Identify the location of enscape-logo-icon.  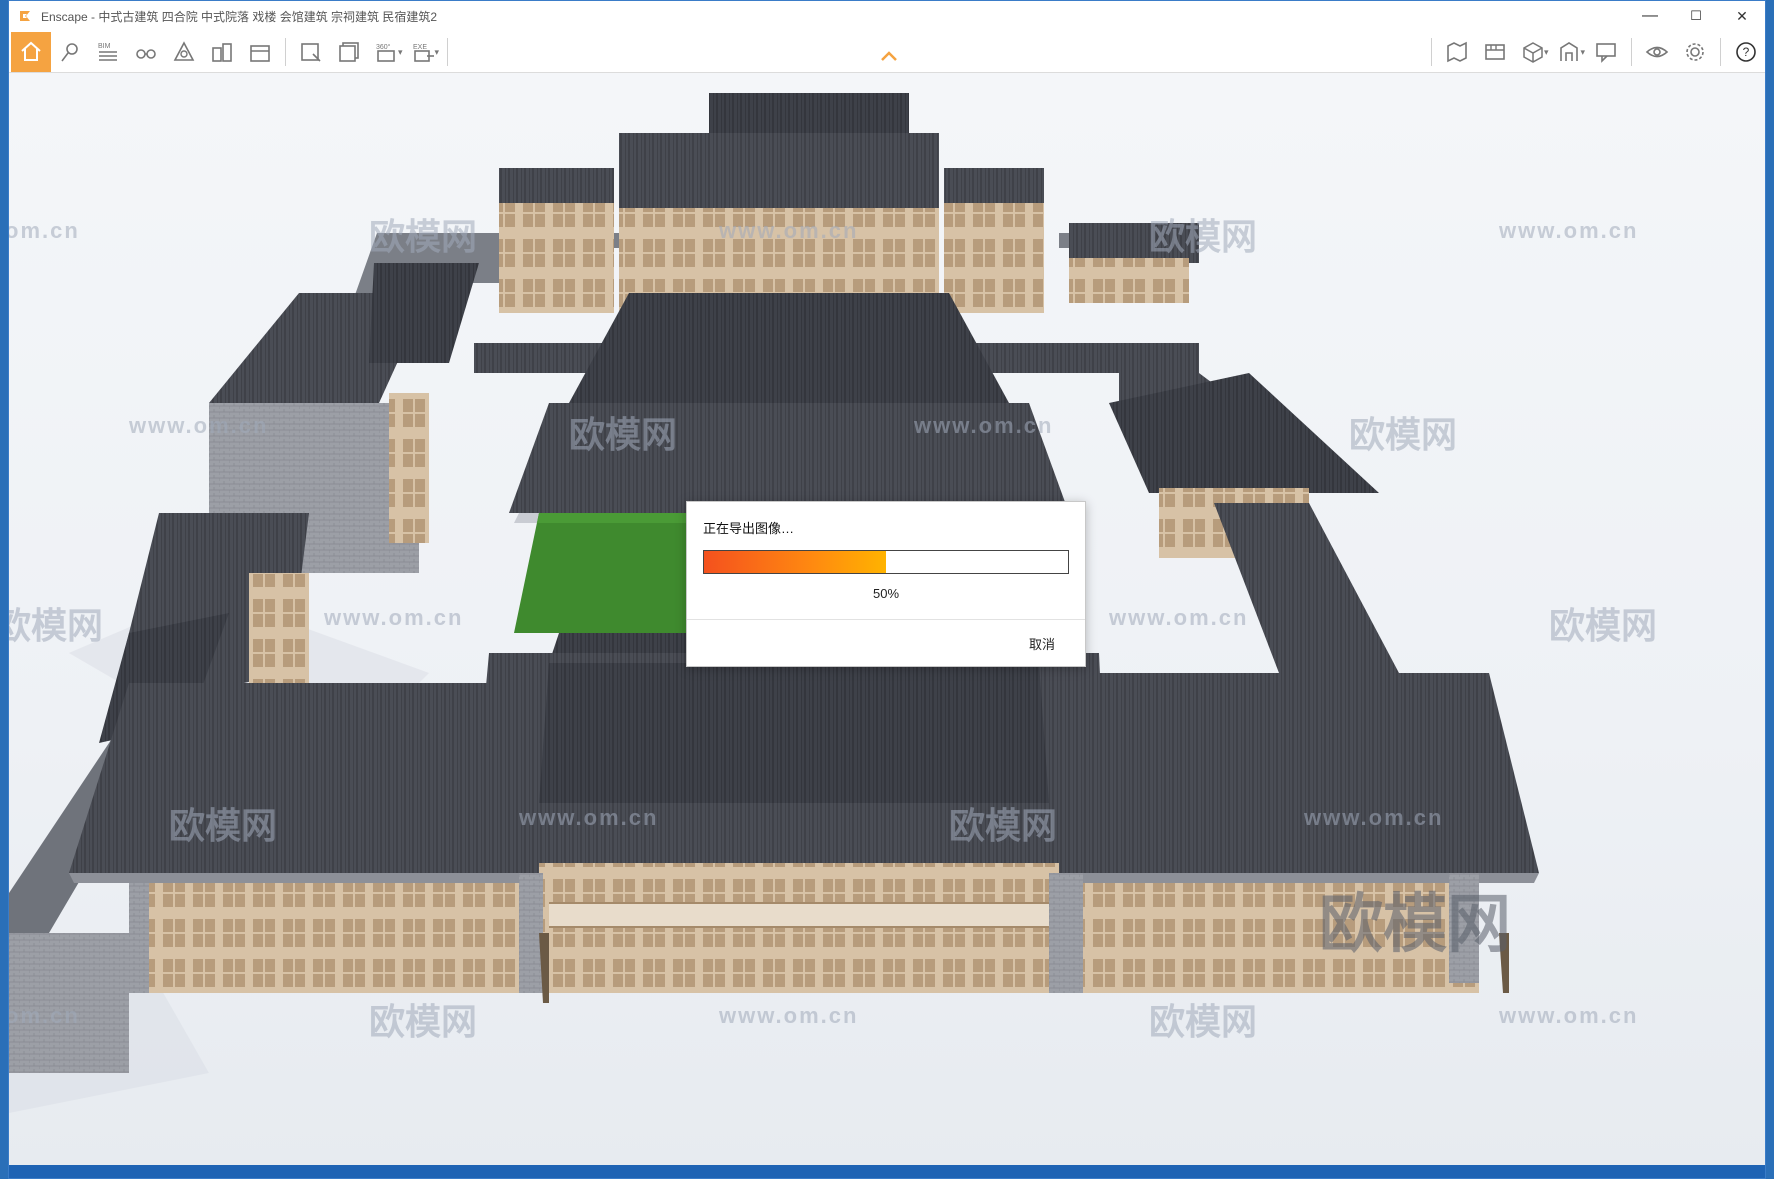
(25, 16).